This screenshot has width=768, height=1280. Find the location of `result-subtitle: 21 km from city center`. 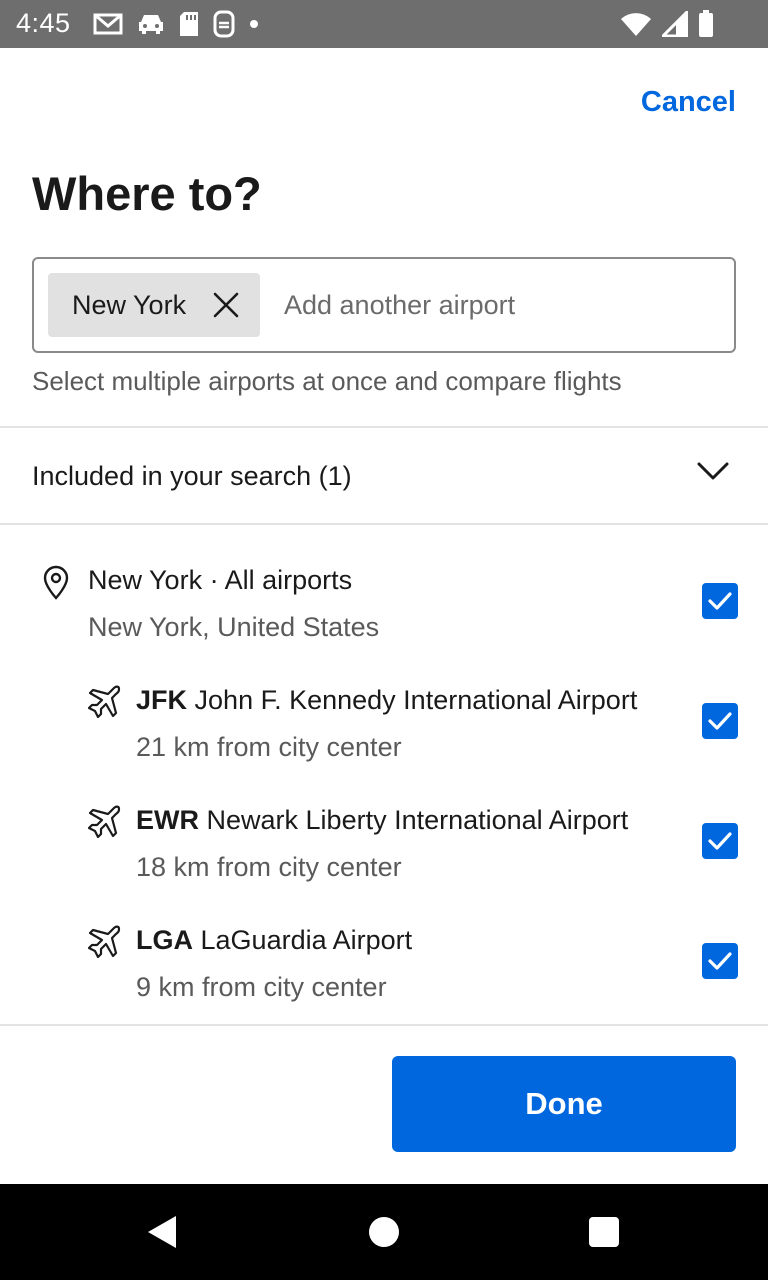

result-subtitle: 21 km from city center is located at coordinates (269, 747).